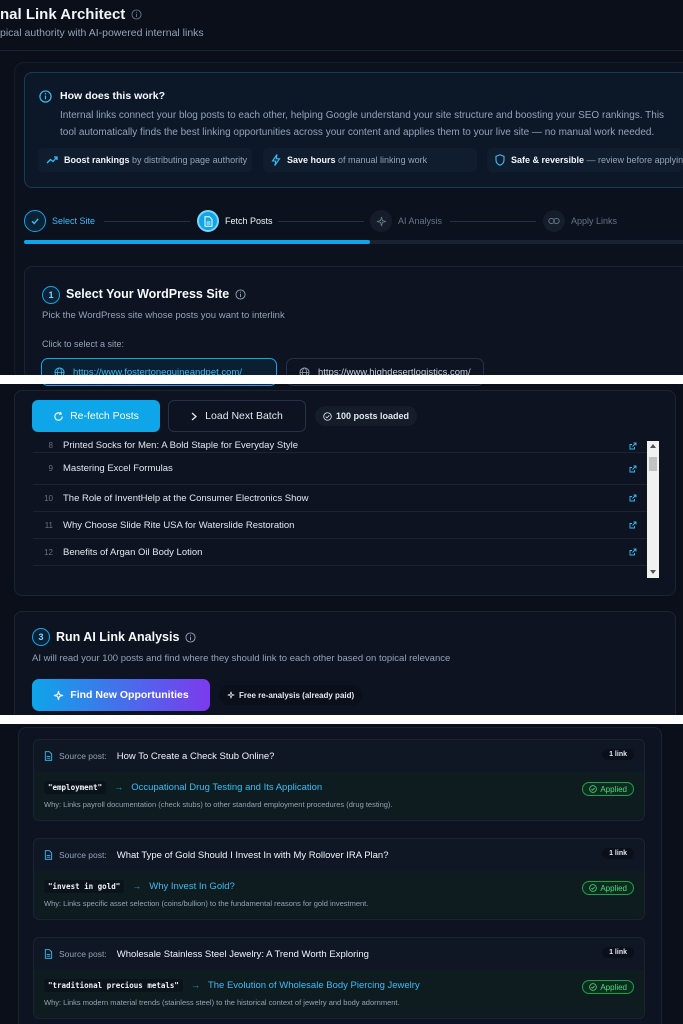 The width and height of the screenshot is (683, 1024). What do you see at coordinates (113, 985) in the screenshot?
I see `anchor-text: "traditional precious metals"` at bounding box center [113, 985].